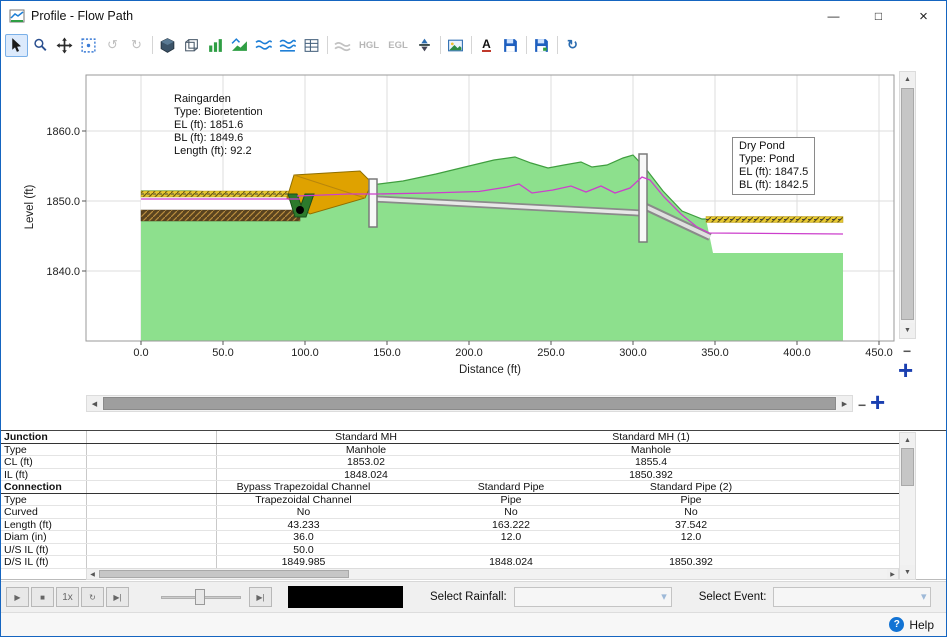  I want to click on skip-end-button: ▶|, so click(260, 597).